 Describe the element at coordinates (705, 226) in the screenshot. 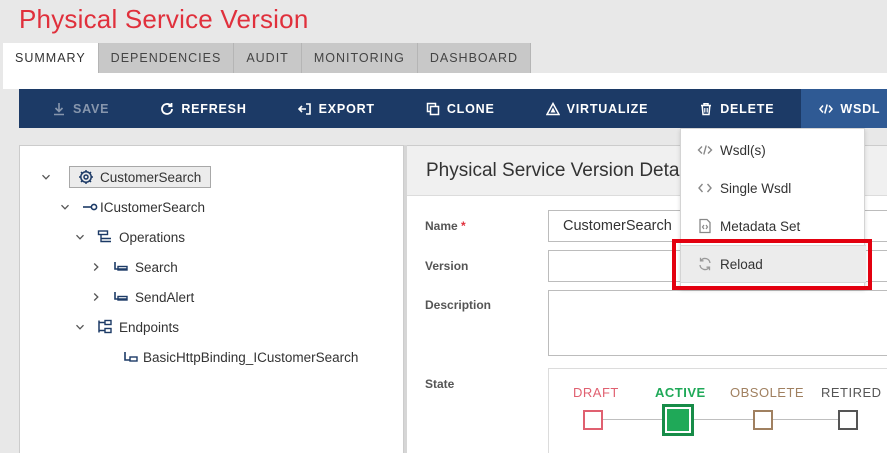

I see `code-file-icon` at that location.